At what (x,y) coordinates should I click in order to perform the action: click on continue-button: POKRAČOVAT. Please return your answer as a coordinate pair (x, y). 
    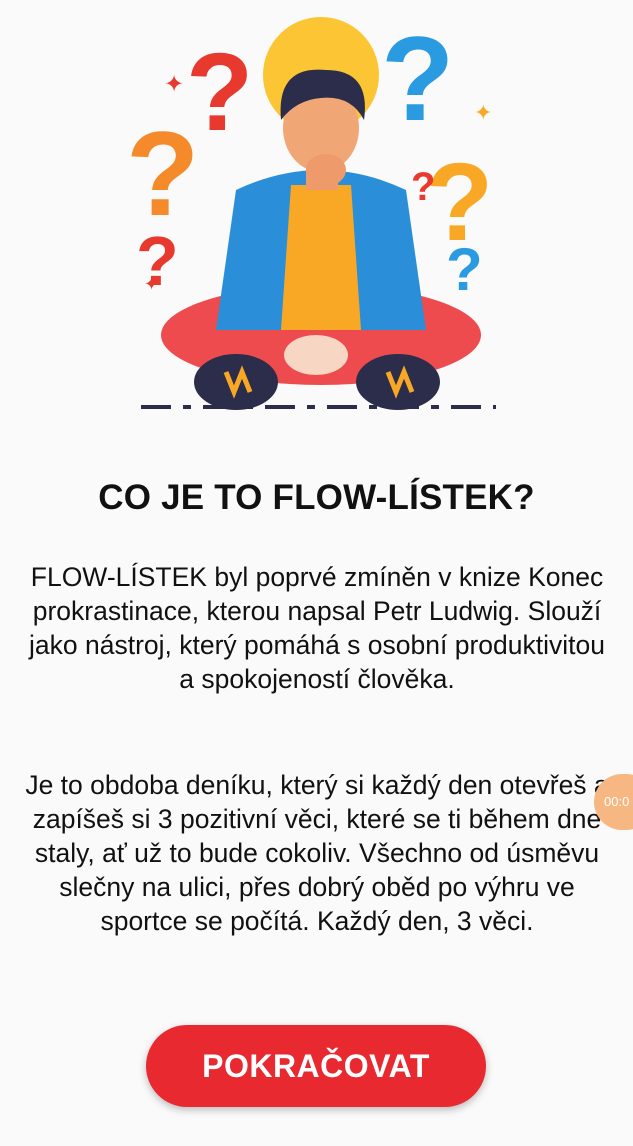
    Looking at the image, I should click on (316, 1066).